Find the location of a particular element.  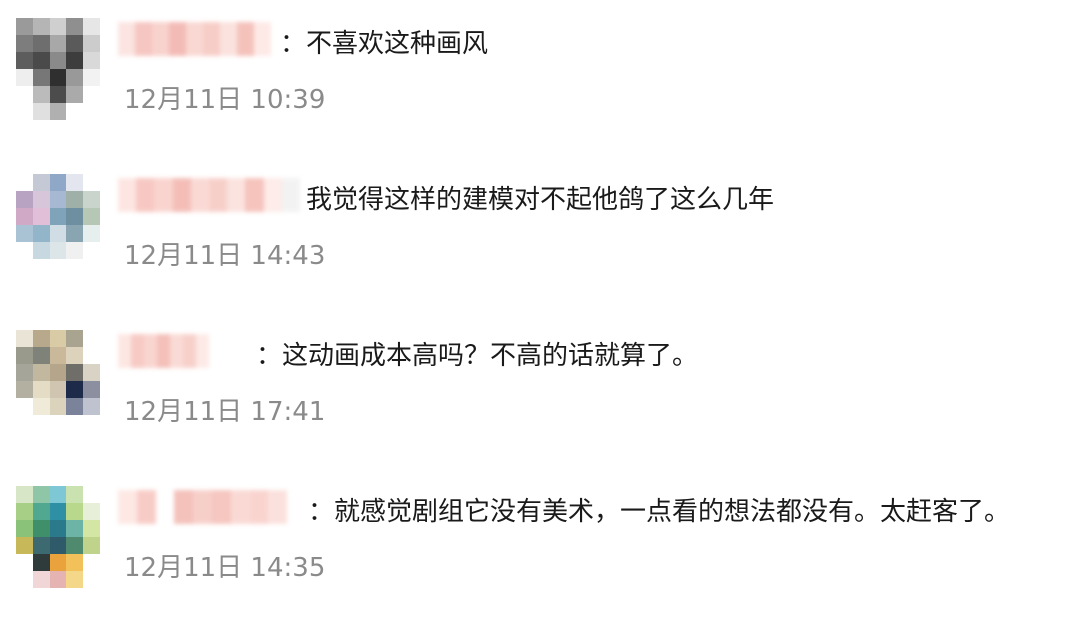

timestamp: 12月11日 14:35 is located at coordinates (225, 568).